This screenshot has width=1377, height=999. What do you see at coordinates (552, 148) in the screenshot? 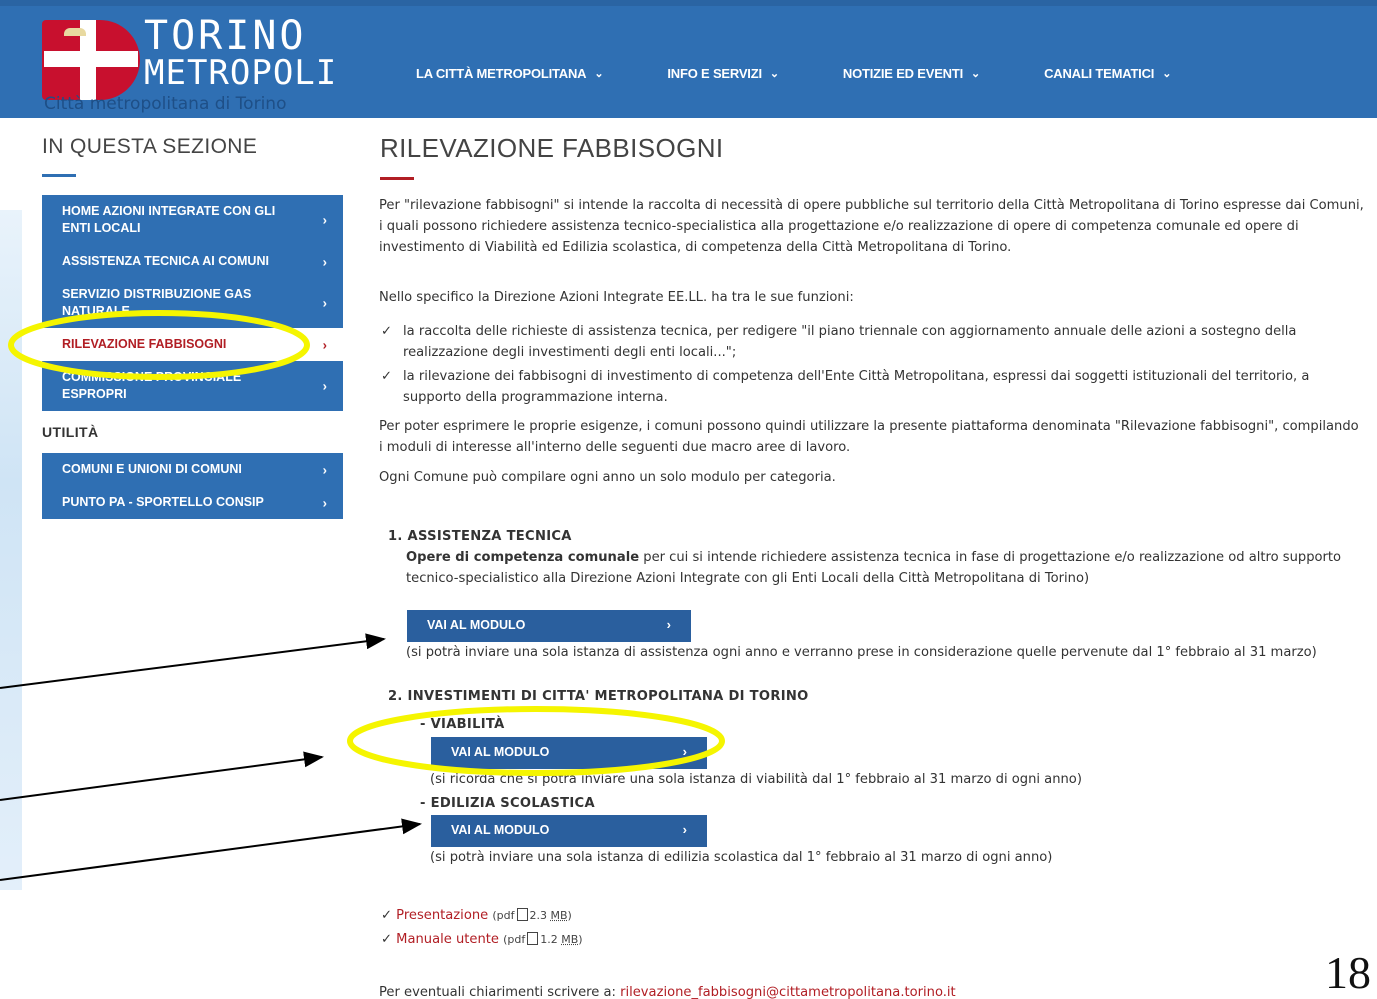
I see `page-title: RILEVAZIONE FABBISOGNI` at bounding box center [552, 148].